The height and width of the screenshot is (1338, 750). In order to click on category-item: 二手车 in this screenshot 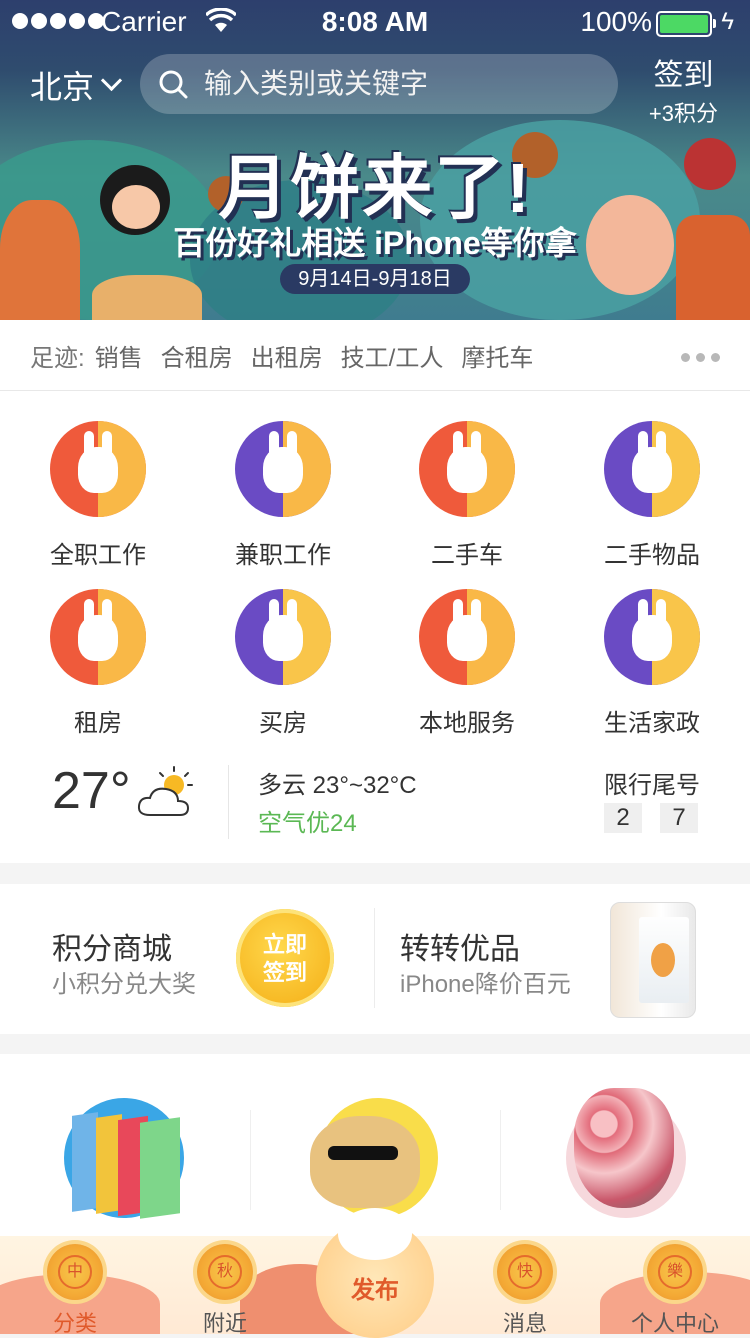, I will do `click(467, 495)`.